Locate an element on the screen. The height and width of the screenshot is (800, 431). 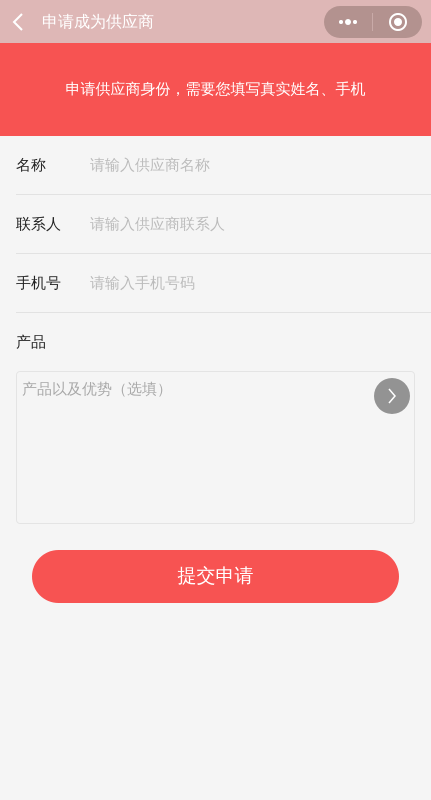
notice-text: 申请供应商身份，需要您填写真实姓名、手机 is located at coordinates (216, 89).